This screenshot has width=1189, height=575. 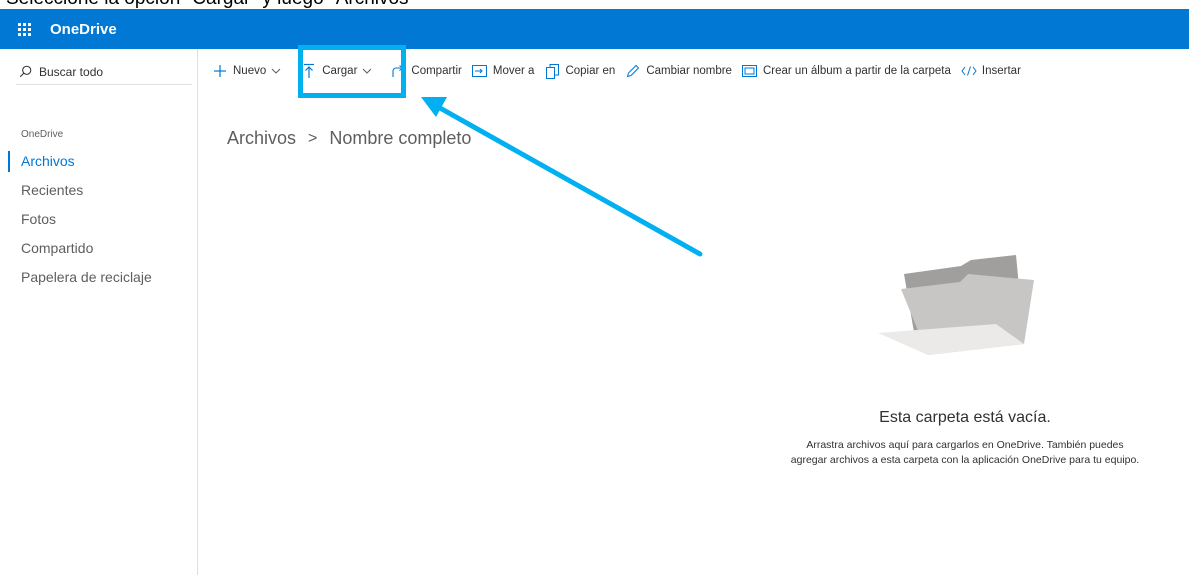 I want to click on upload-icon, so click(x=309, y=71).